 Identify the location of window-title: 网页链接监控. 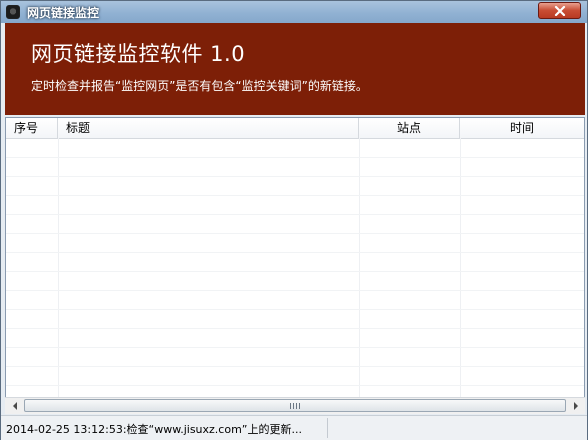
(63, 13).